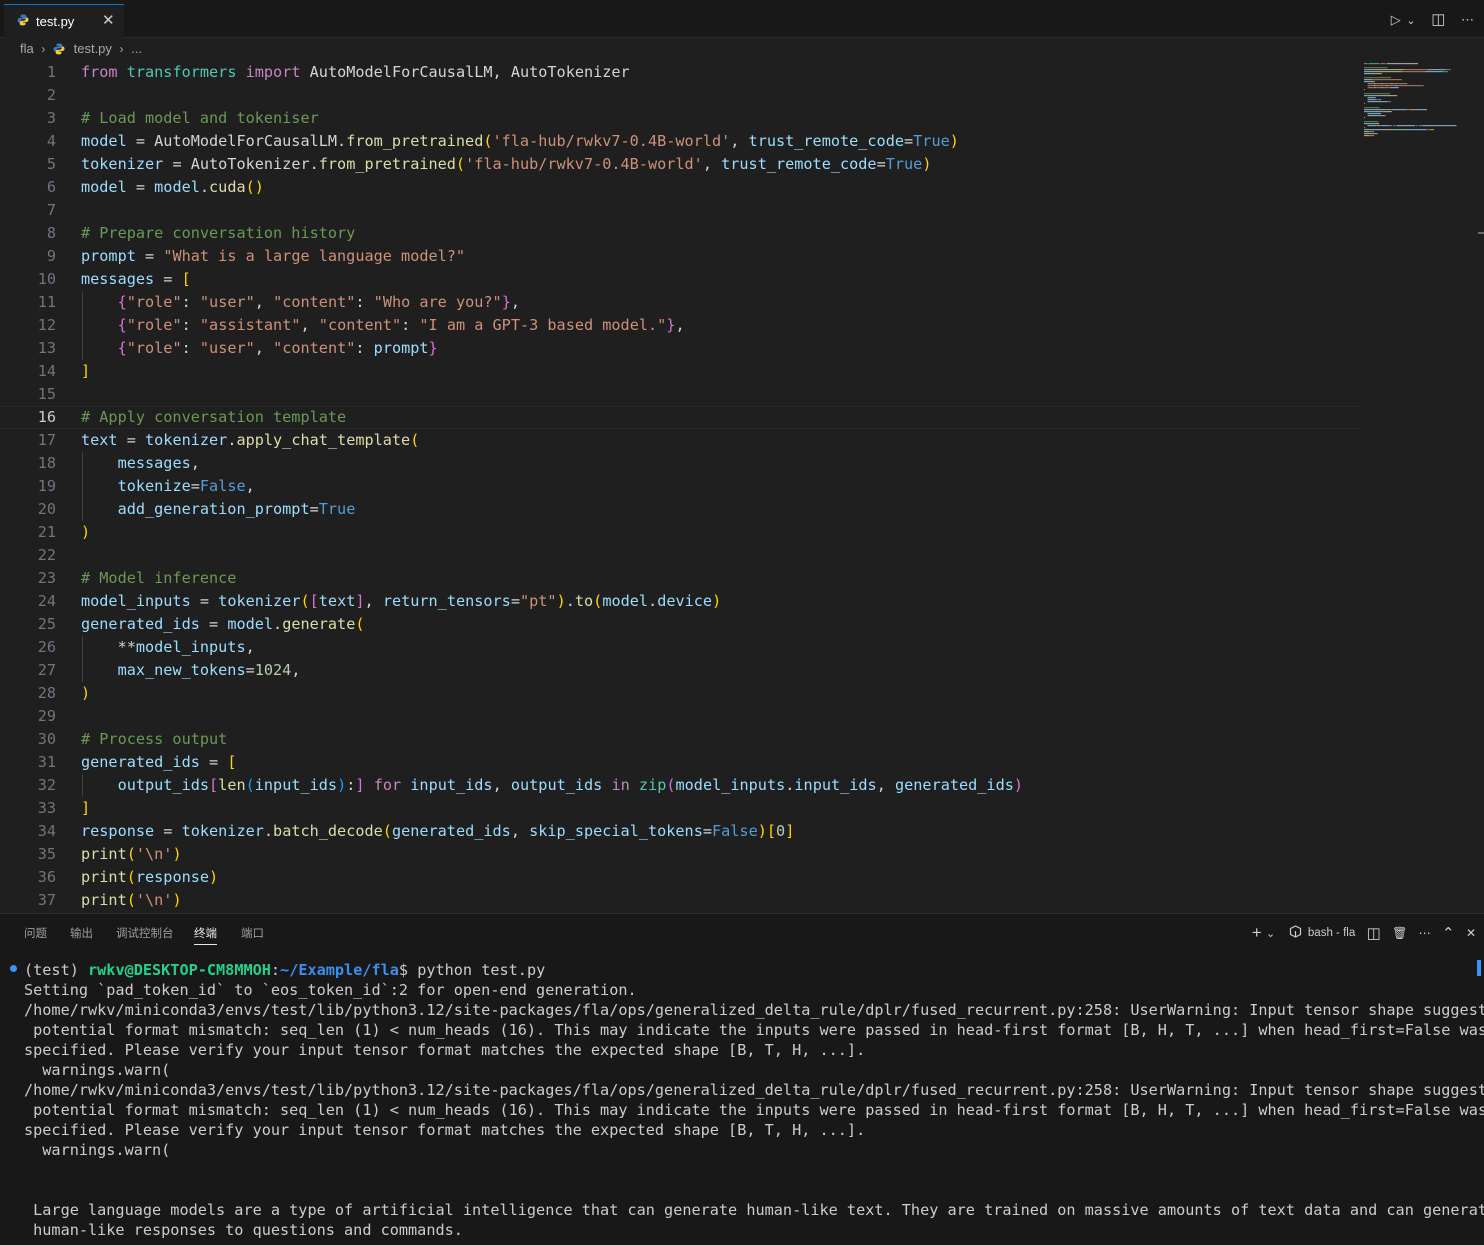 Image resolution: width=1484 pixels, height=1245 pixels. I want to click on code-line: 20 add_generation_prompt=True, so click(680, 509).